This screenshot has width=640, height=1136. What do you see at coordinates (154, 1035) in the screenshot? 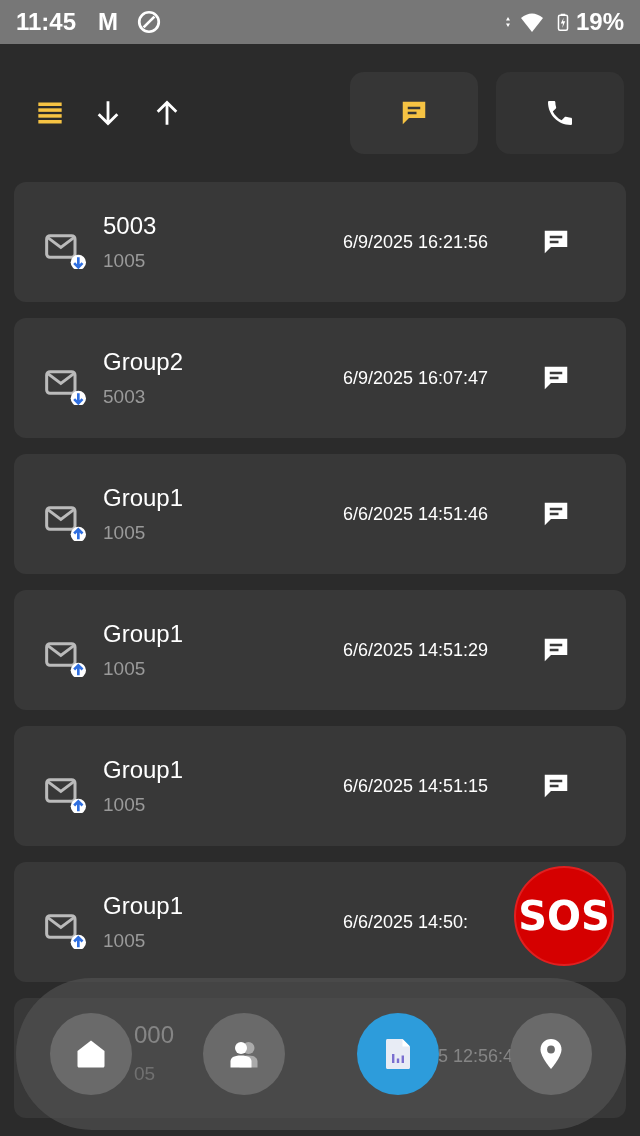
I see `message-title: 000` at bounding box center [154, 1035].